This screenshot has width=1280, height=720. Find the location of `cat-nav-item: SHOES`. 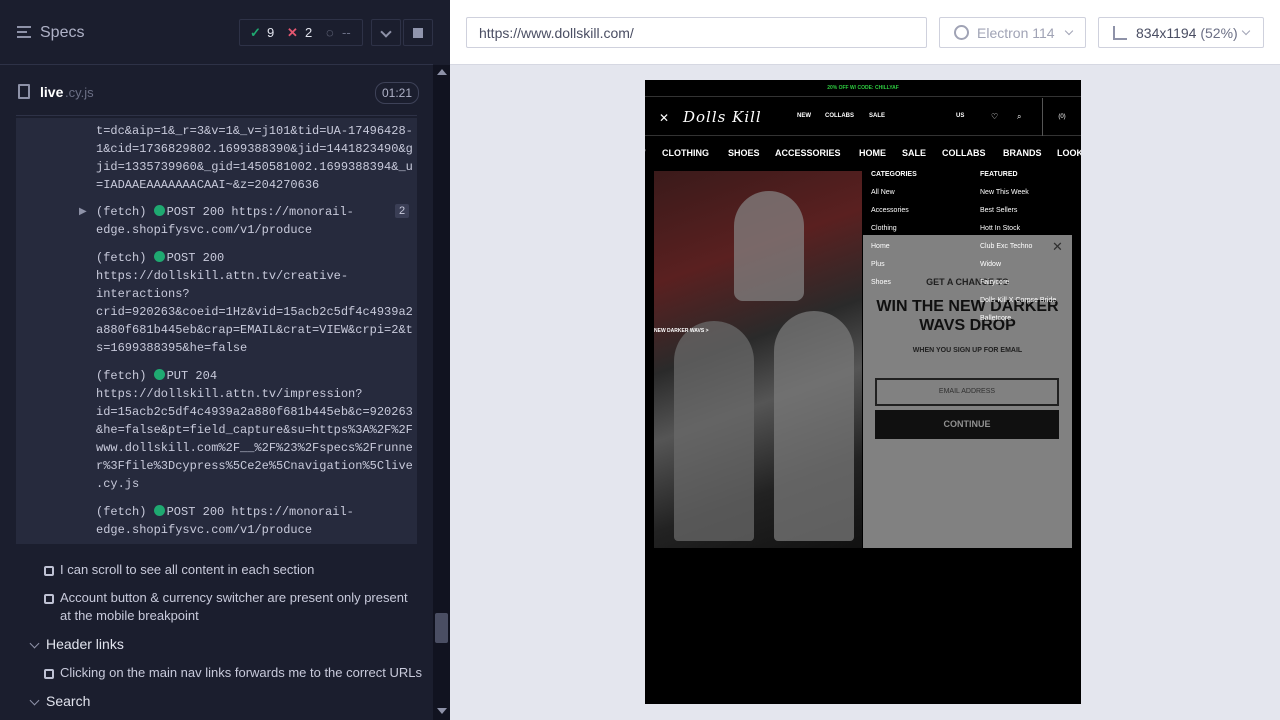

cat-nav-item: SHOES is located at coordinates (744, 153).